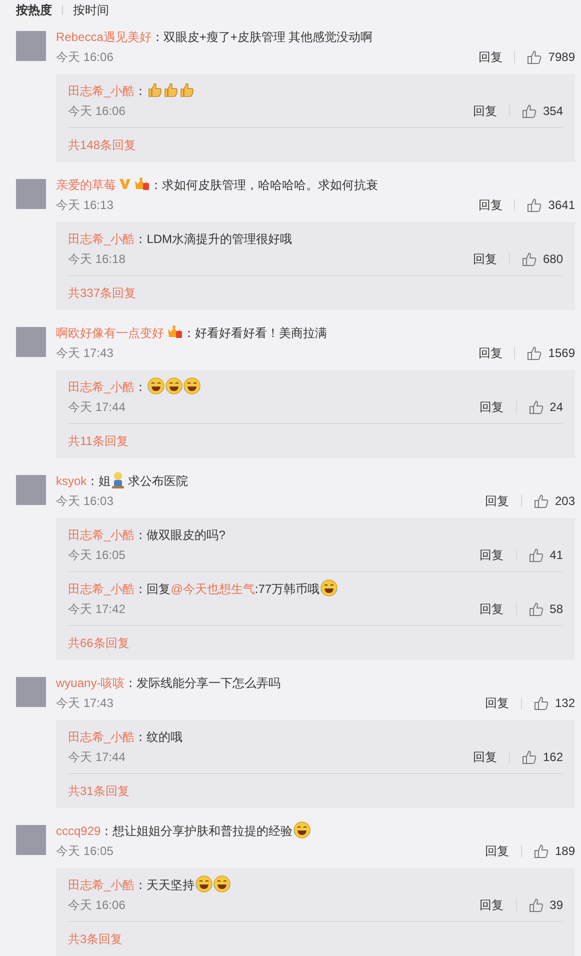 The height and width of the screenshot is (956, 581). What do you see at coordinates (78, 831) in the screenshot?
I see `user-name-link: cccq929` at bounding box center [78, 831].